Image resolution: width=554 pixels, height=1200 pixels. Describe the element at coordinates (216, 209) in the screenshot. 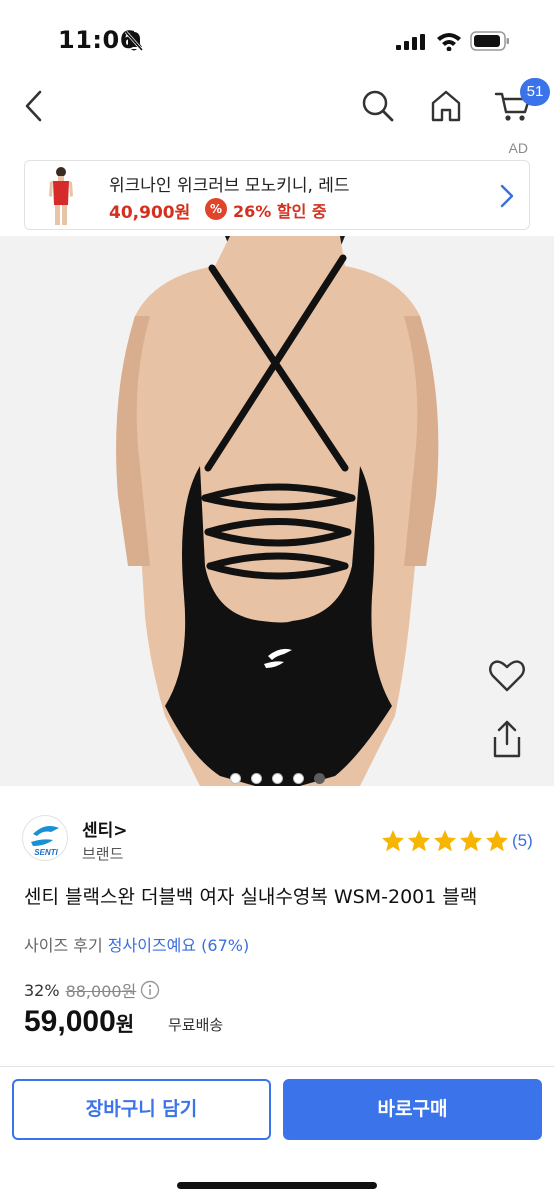

I see `percent-icon: %` at that location.